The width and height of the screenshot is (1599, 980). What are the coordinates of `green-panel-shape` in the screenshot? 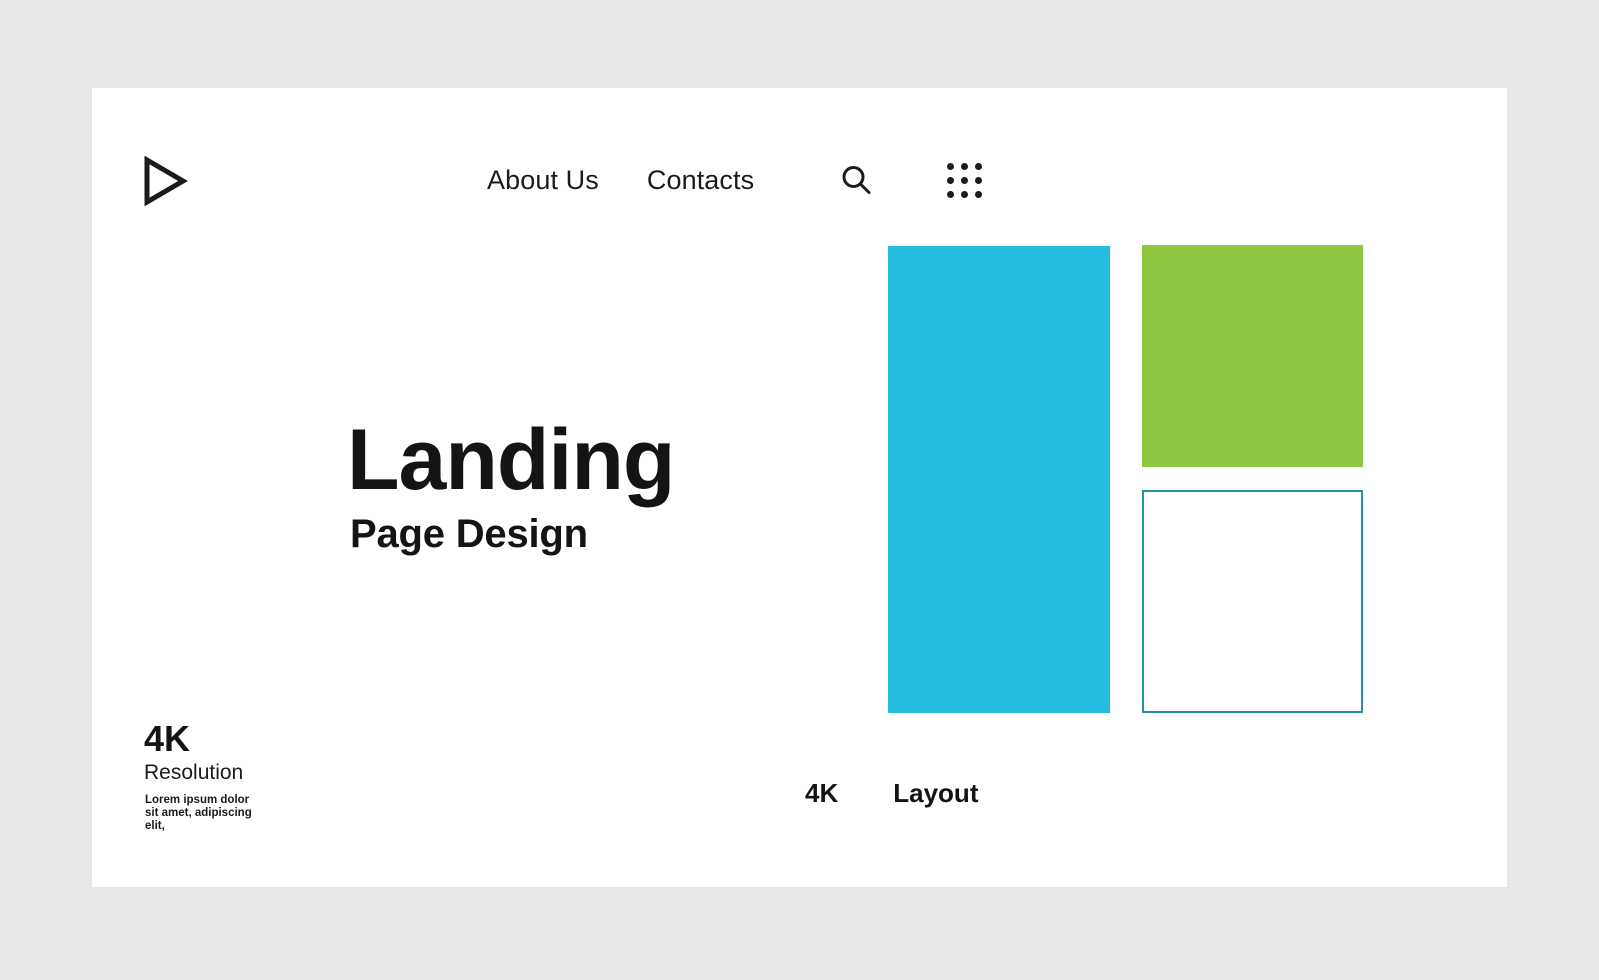 It's located at (1252, 356).